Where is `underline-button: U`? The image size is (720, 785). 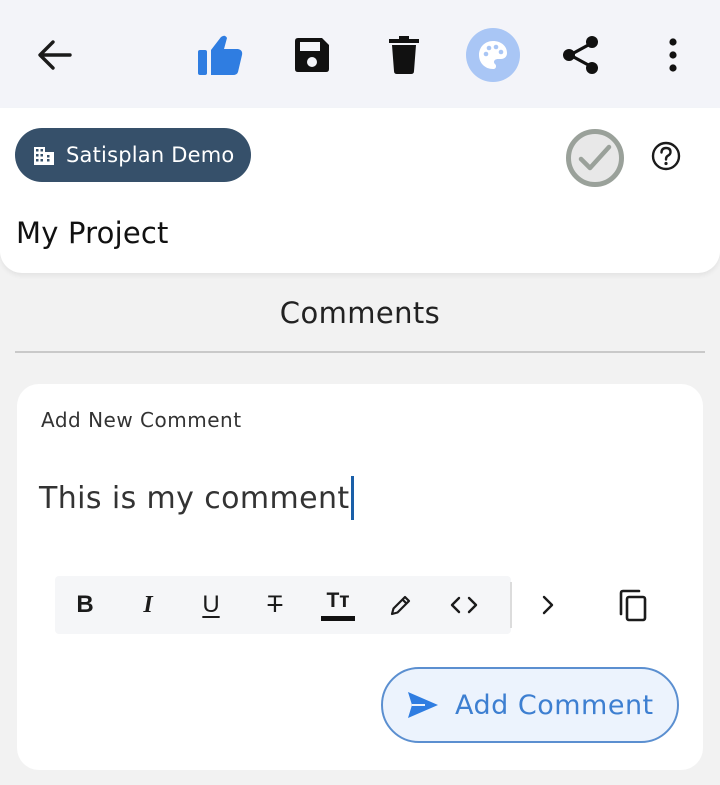 underline-button: U is located at coordinates (211, 605).